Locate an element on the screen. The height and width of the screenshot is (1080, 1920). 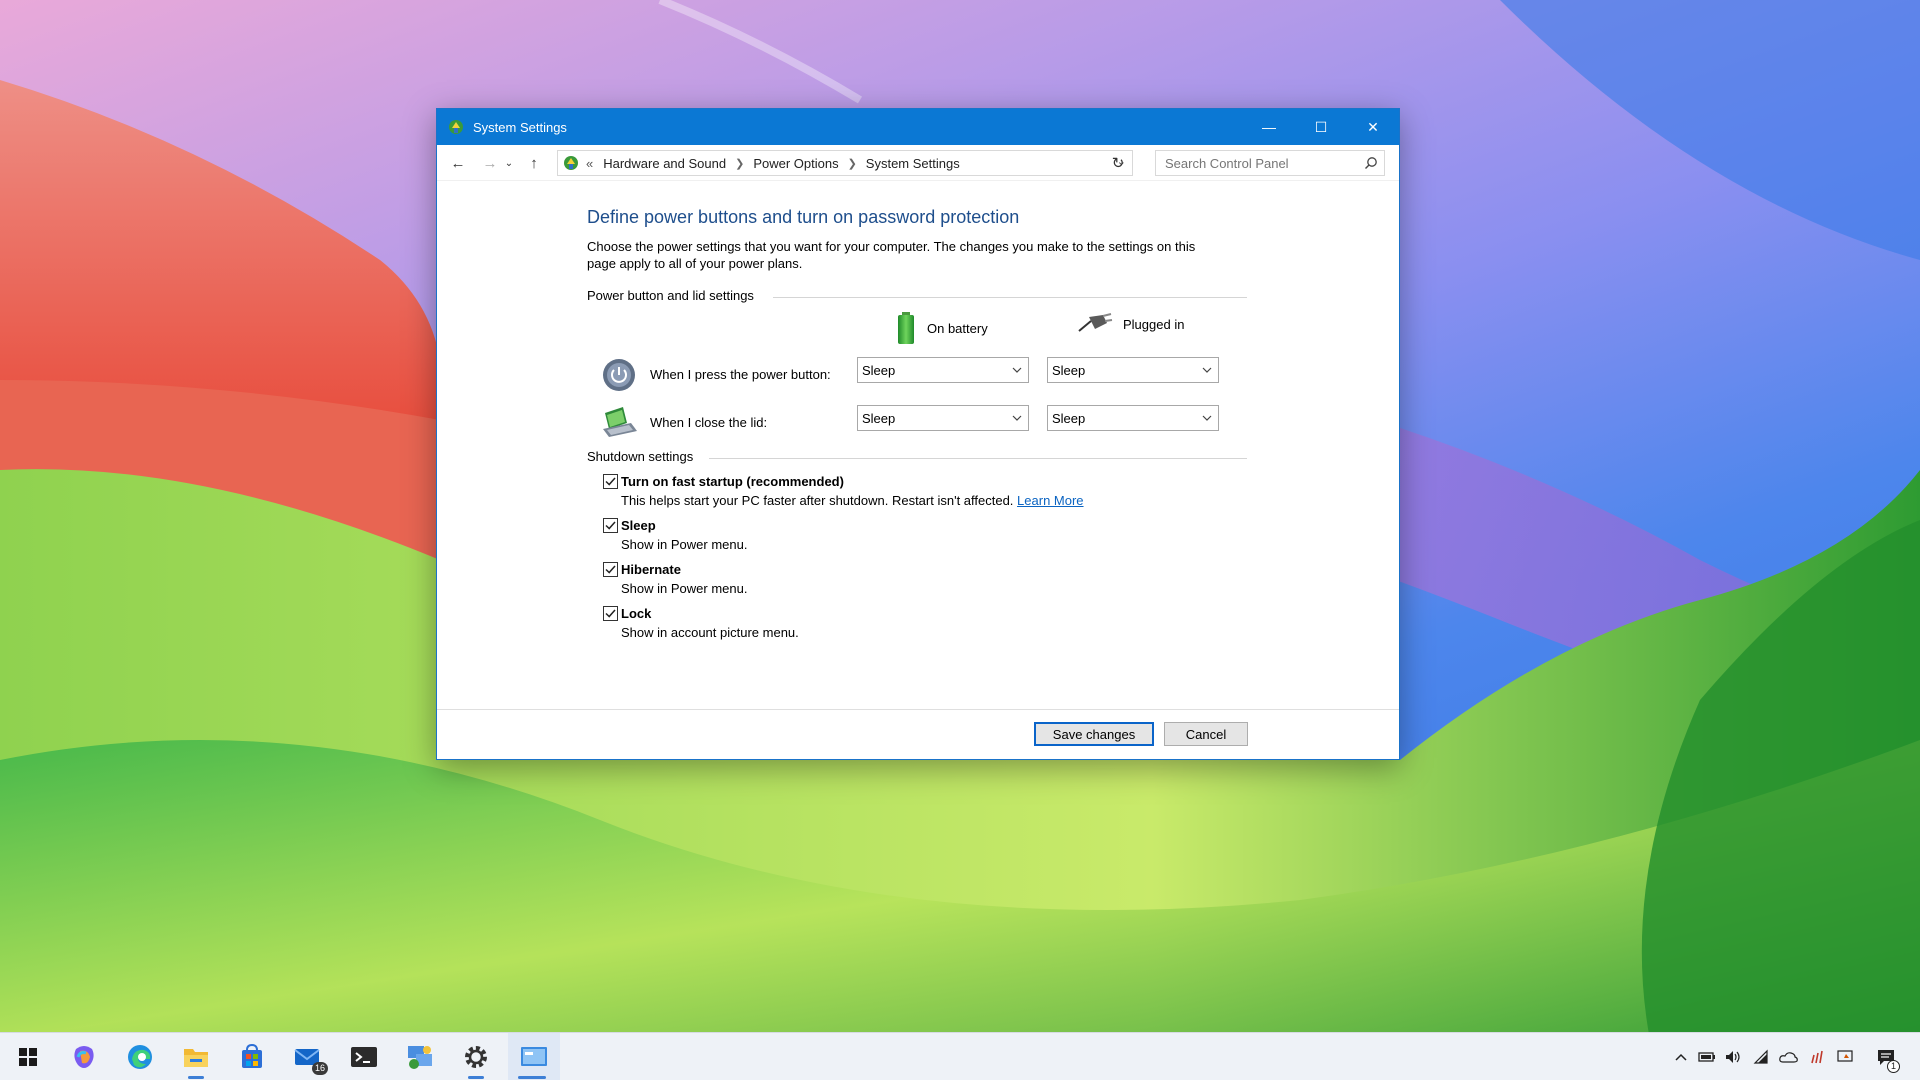
wifi-tray-button is located at coordinates (1761, 1056).